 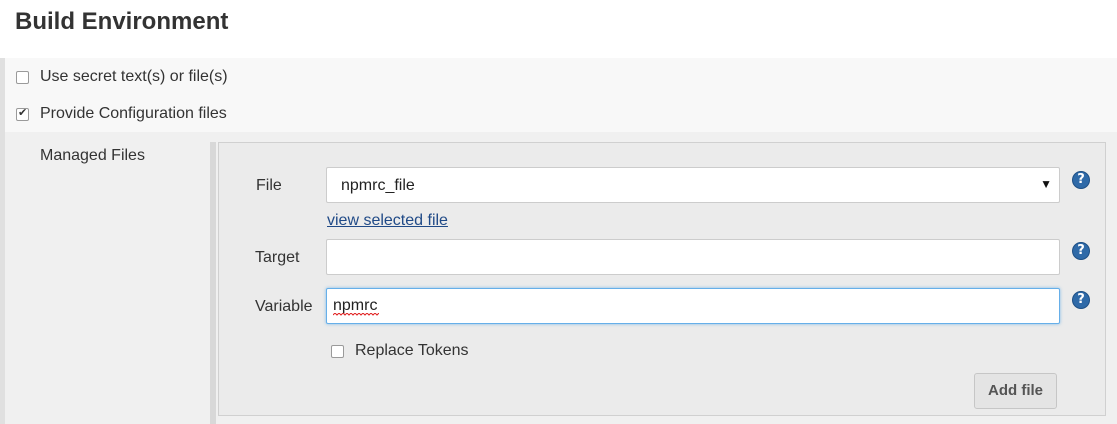 What do you see at coordinates (134, 76) in the screenshot?
I see `option-secret-text-label: Use secret text(s) or file(s)` at bounding box center [134, 76].